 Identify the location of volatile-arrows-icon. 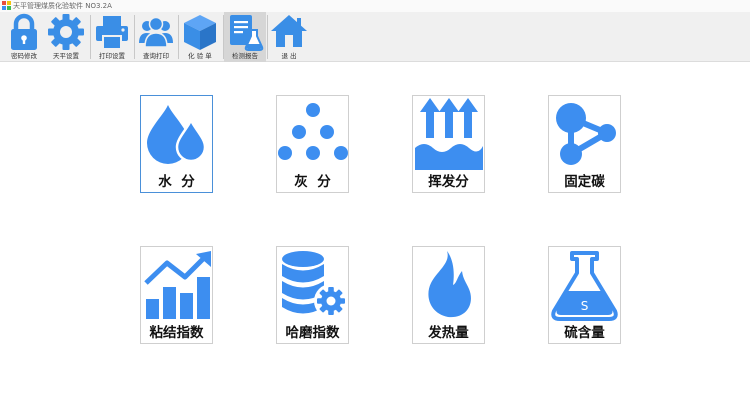
(449, 134).